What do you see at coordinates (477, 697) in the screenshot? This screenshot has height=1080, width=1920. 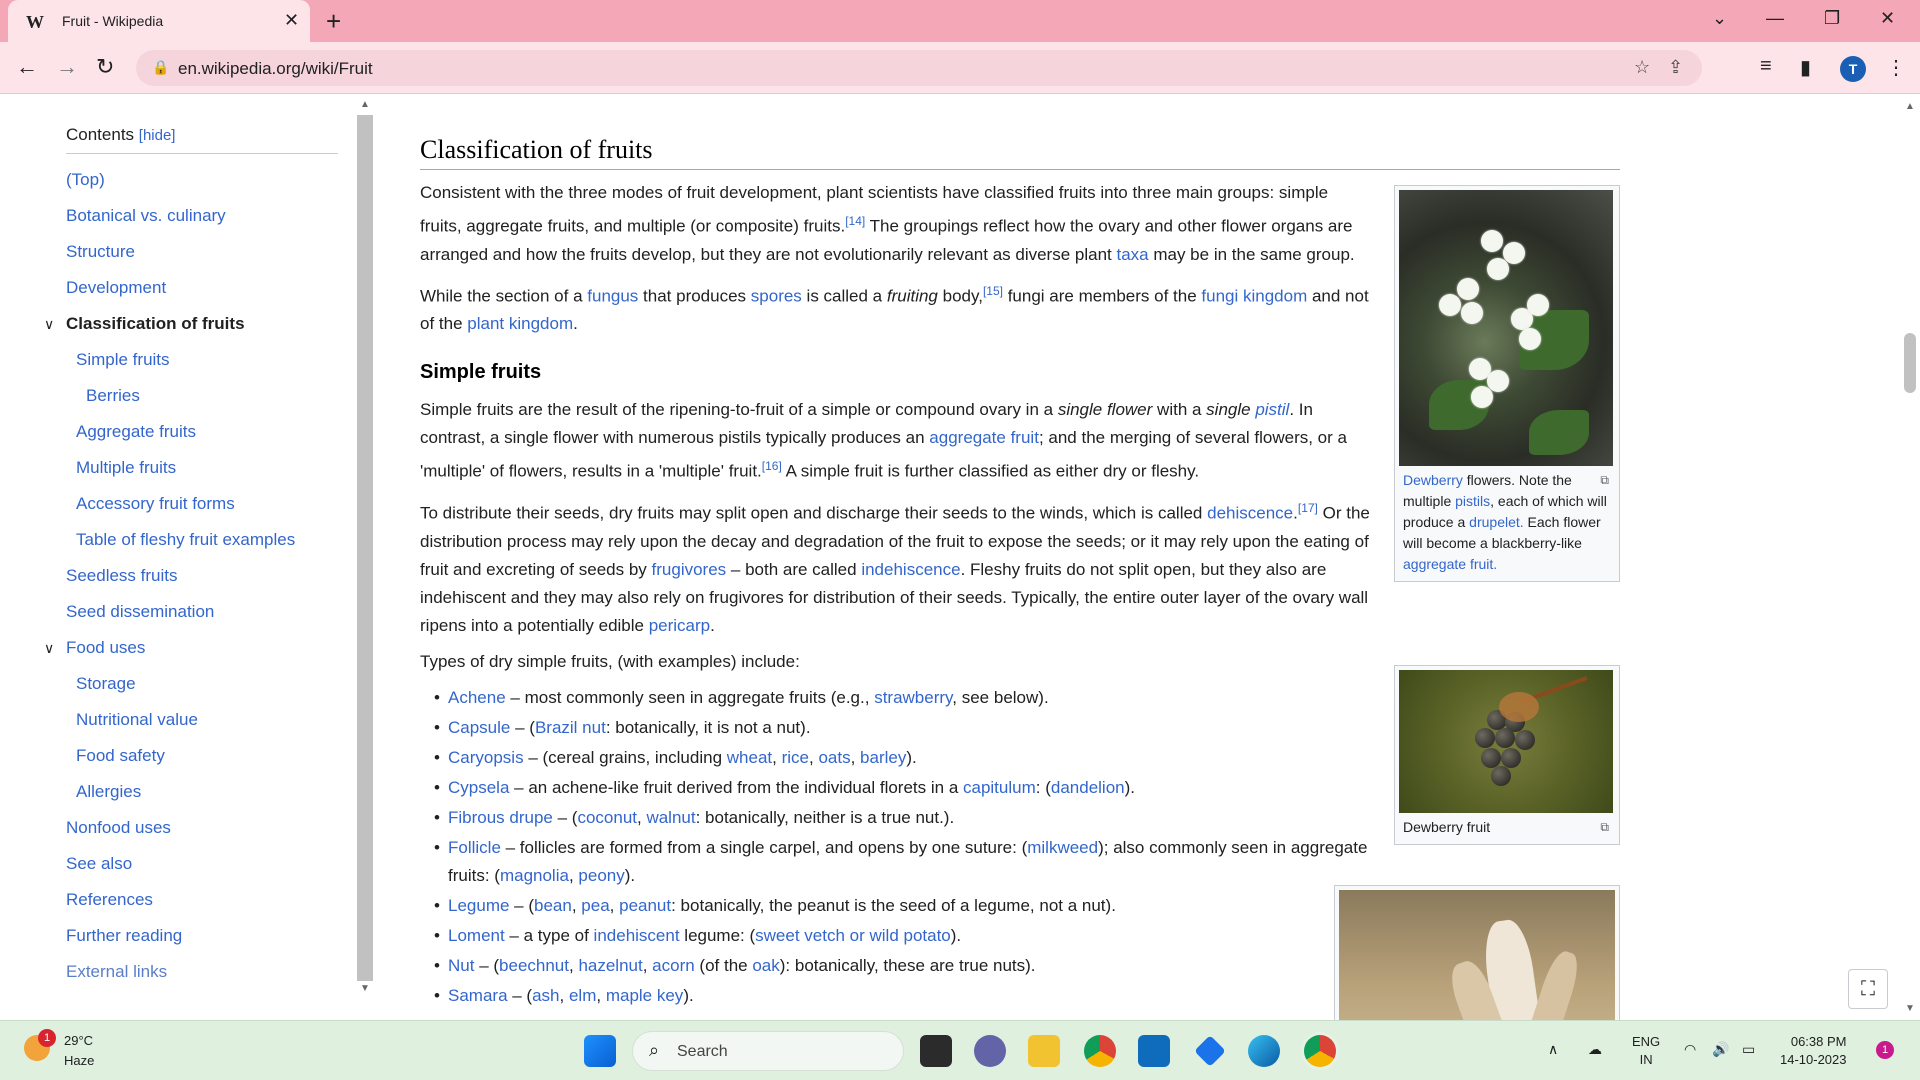 I see `link: Achene` at bounding box center [477, 697].